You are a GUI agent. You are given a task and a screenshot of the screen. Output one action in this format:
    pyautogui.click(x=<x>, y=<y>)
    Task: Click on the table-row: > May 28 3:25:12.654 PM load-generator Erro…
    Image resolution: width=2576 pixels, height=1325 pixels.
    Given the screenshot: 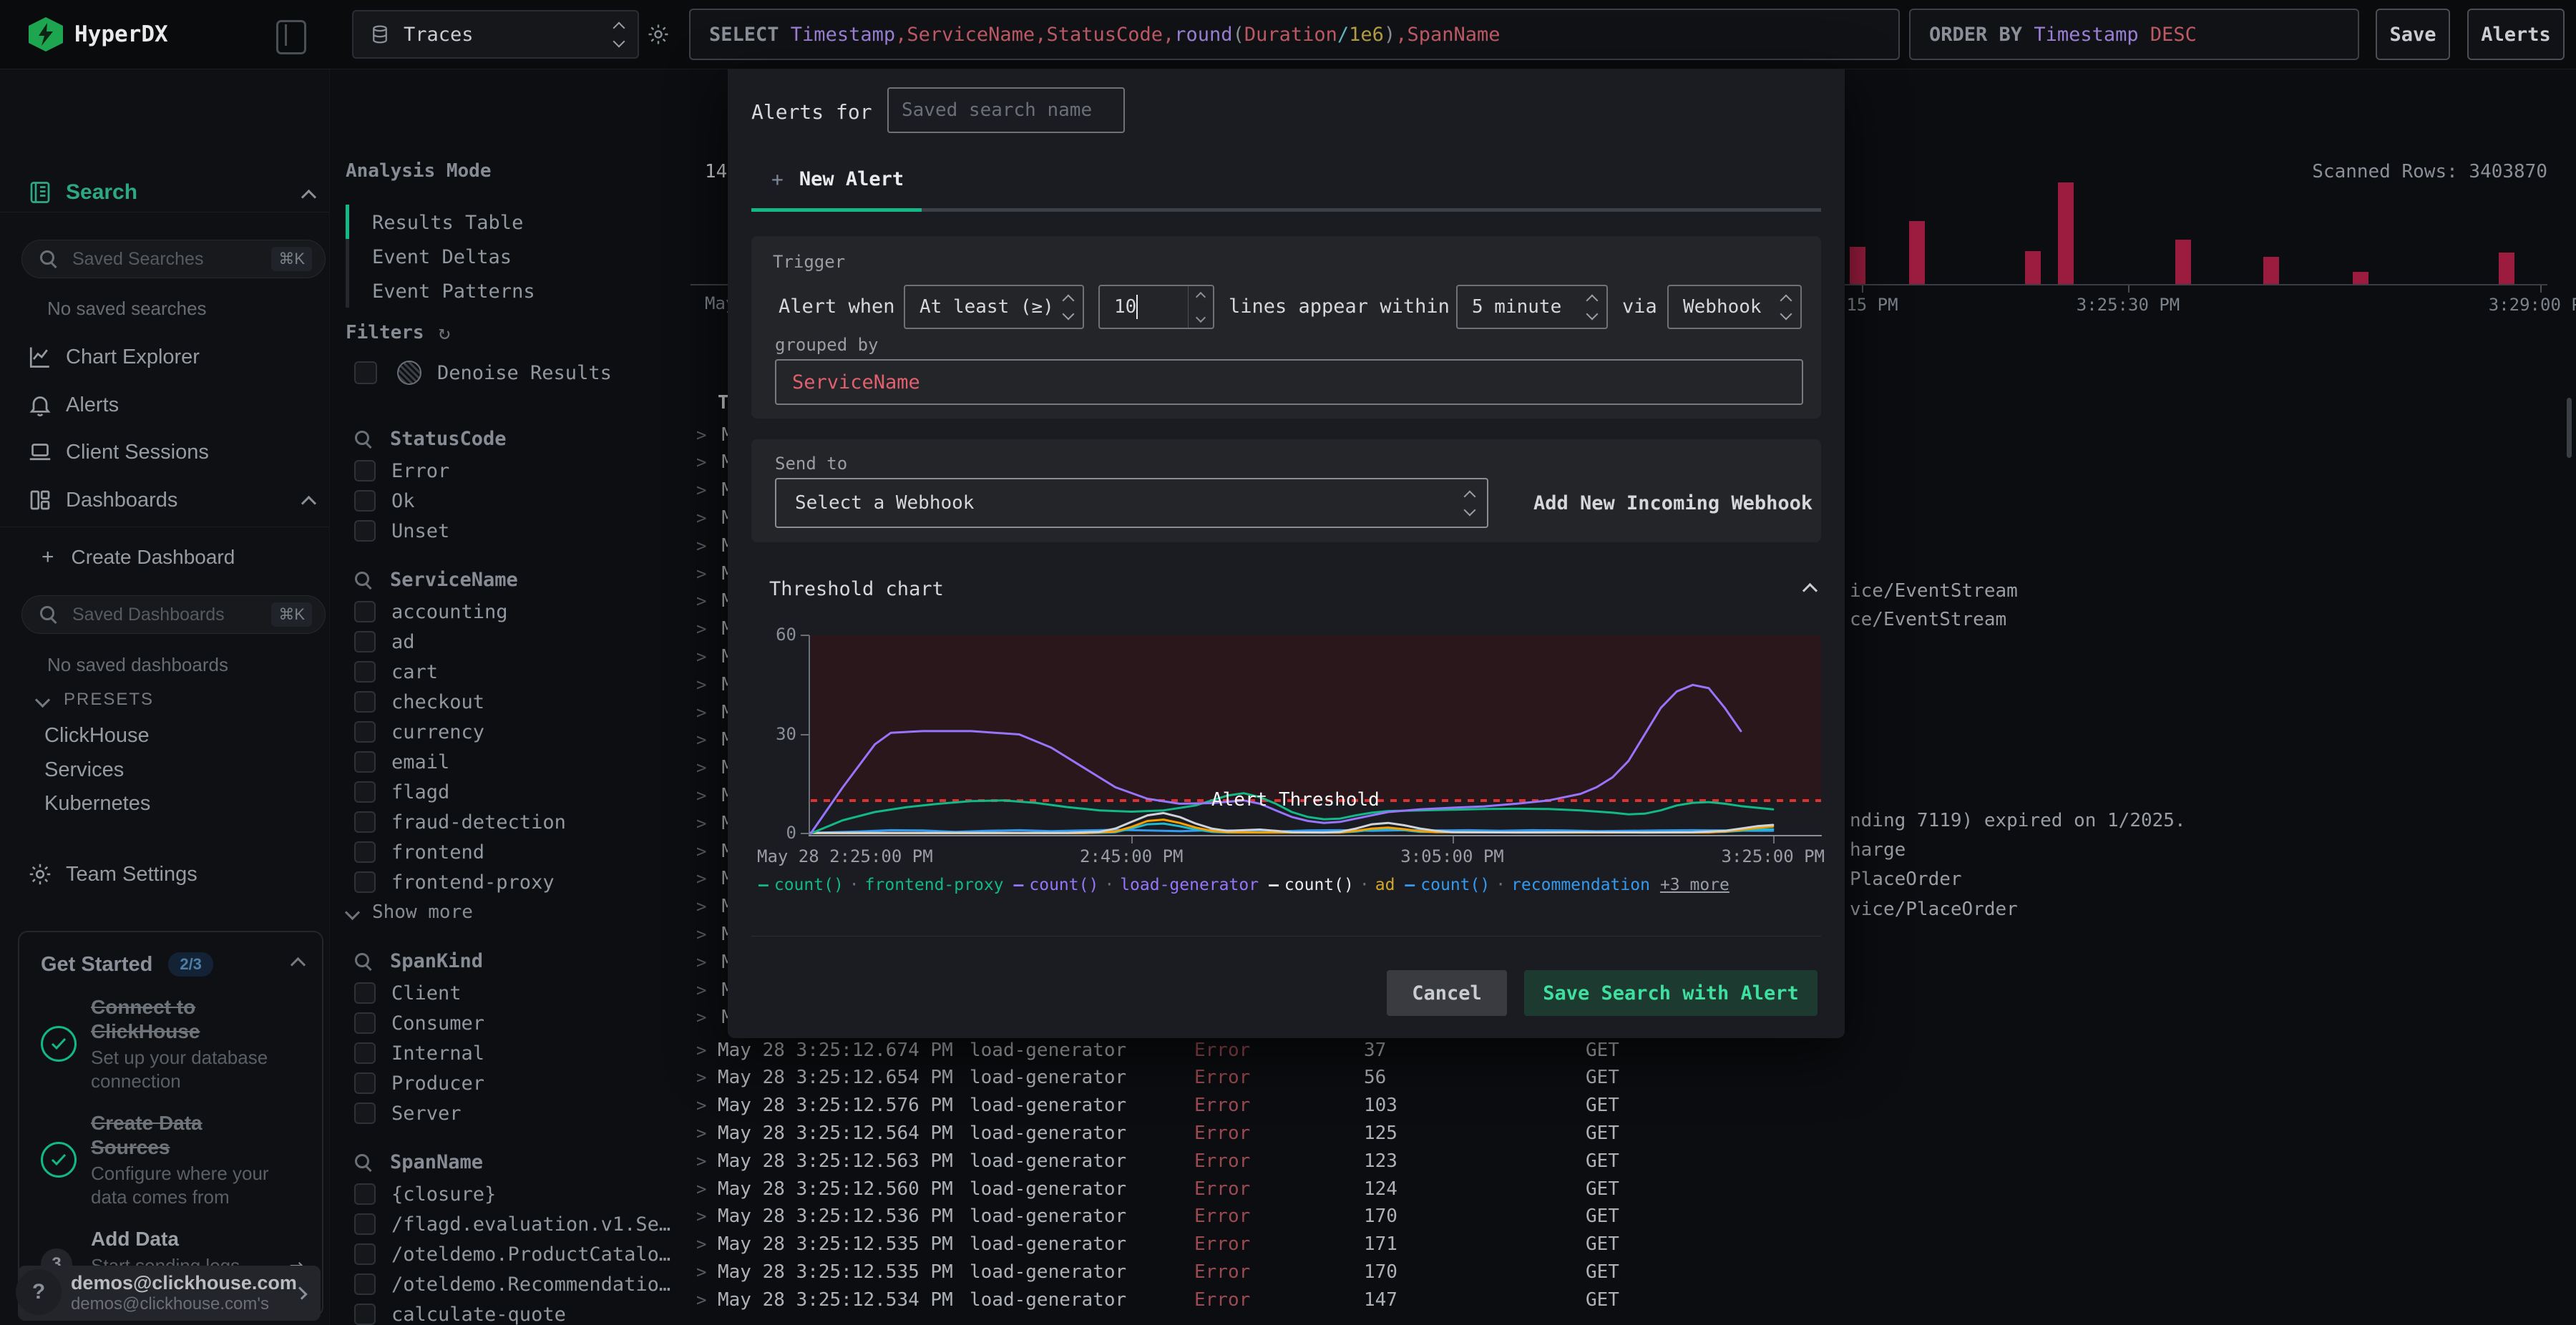 What is the action you would take?
    pyautogui.click(x=1621, y=1078)
    